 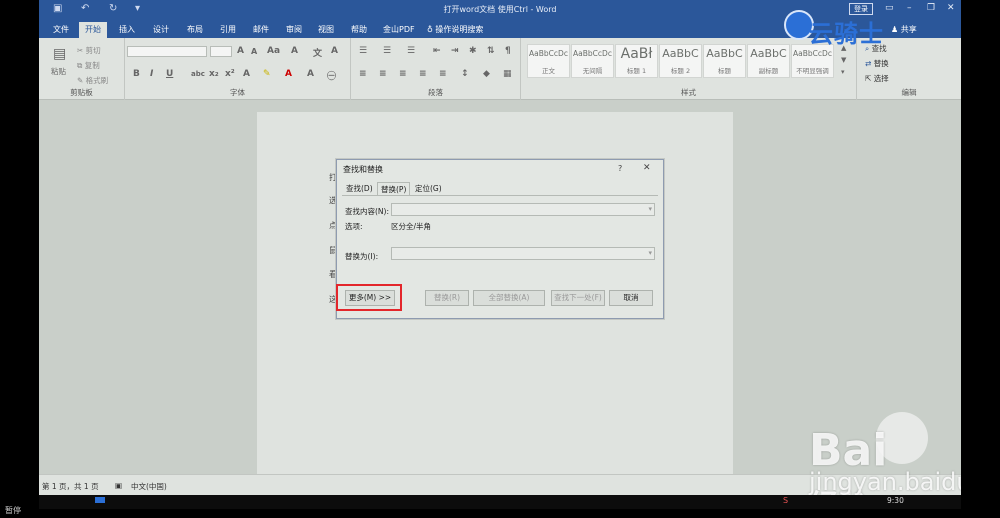 What do you see at coordinates (228, 30) in the screenshot?
I see `tab-references: 引用` at bounding box center [228, 30].